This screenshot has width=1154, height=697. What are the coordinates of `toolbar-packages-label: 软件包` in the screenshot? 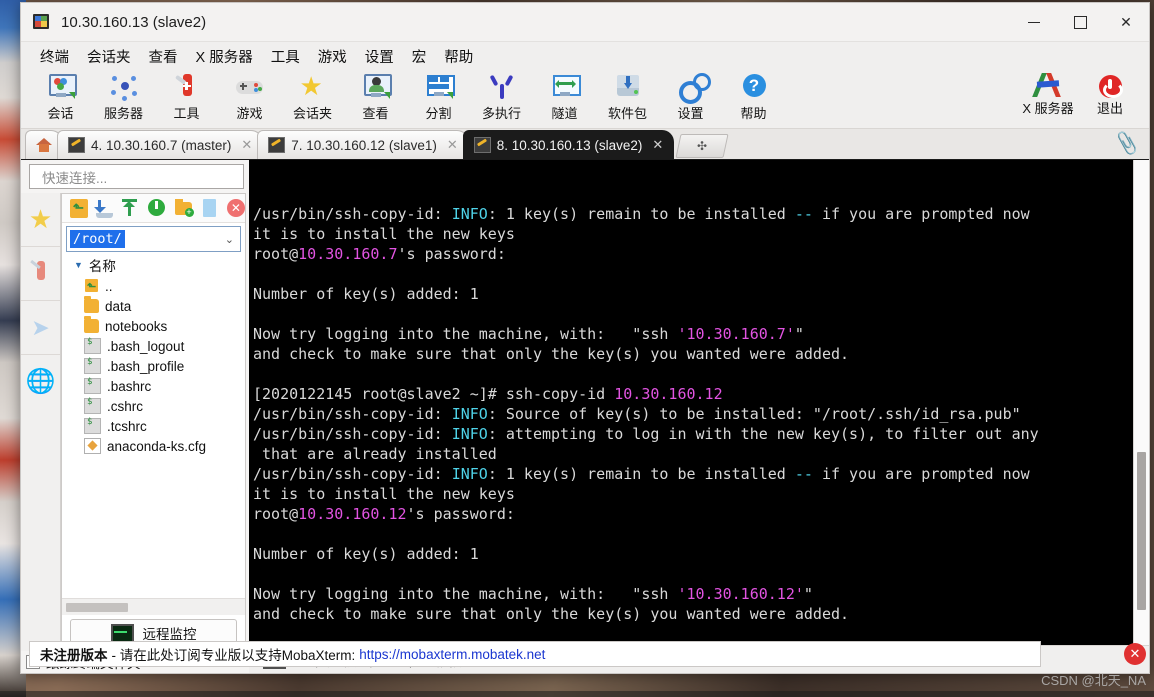 It's located at (627, 113).